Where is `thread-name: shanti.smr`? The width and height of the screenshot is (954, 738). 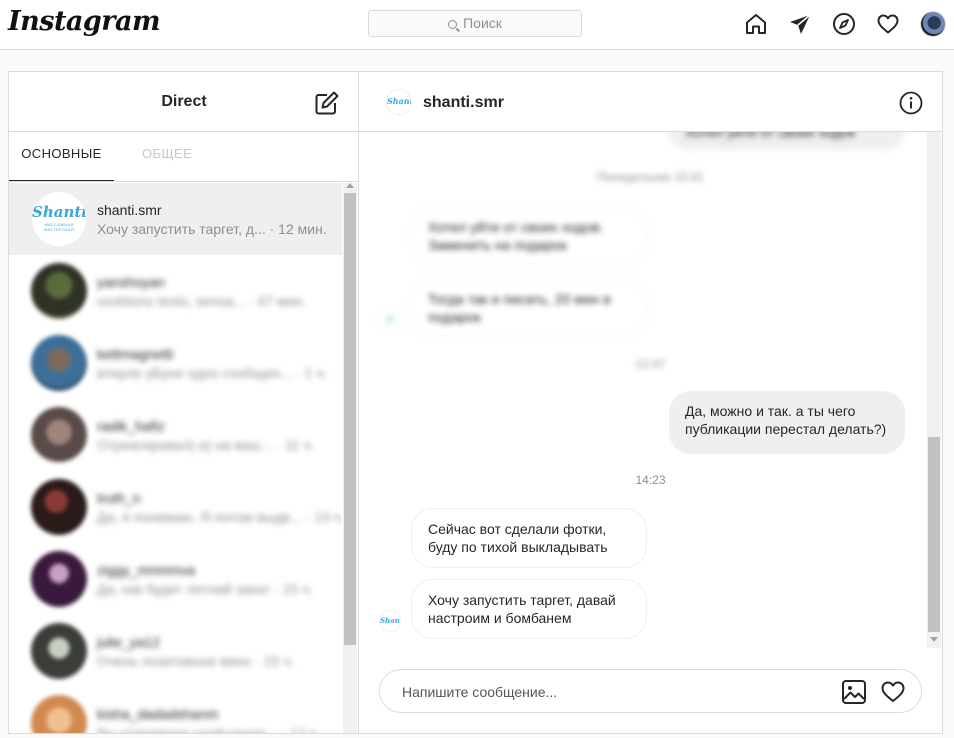 thread-name: shanti.smr is located at coordinates (129, 210).